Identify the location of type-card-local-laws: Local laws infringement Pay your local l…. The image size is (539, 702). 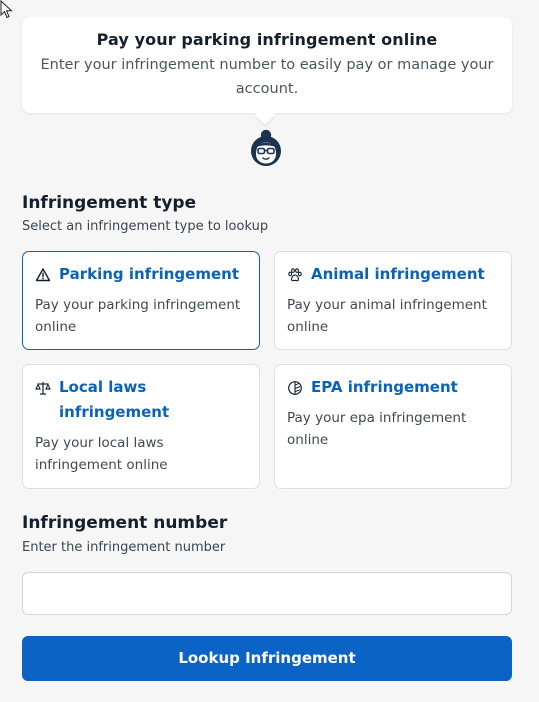
(141, 426).